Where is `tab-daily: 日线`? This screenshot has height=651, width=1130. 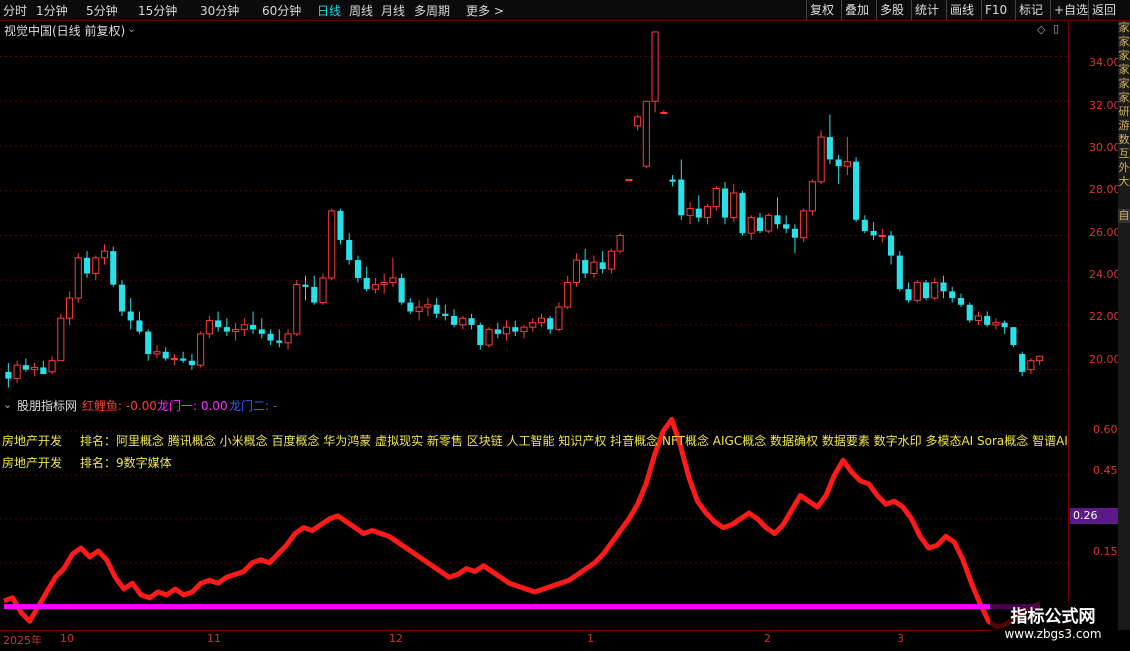 tab-daily: 日线 is located at coordinates (329, 10).